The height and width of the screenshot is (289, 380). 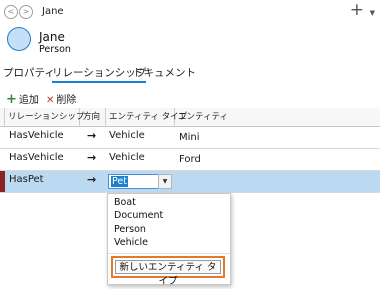 I want to click on table-row: HasVehicle → Vehicle Ford, so click(x=190, y=160).